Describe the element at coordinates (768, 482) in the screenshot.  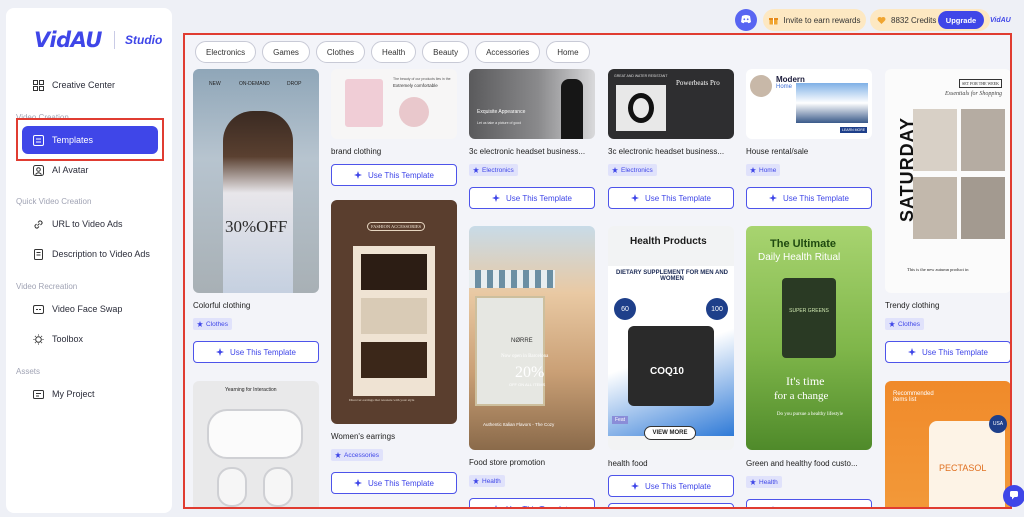
I see `tag-label: Health` at that location.